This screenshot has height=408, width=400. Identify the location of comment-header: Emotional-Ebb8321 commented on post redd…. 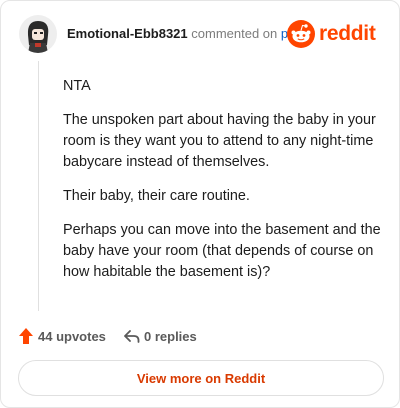
(204, 35).